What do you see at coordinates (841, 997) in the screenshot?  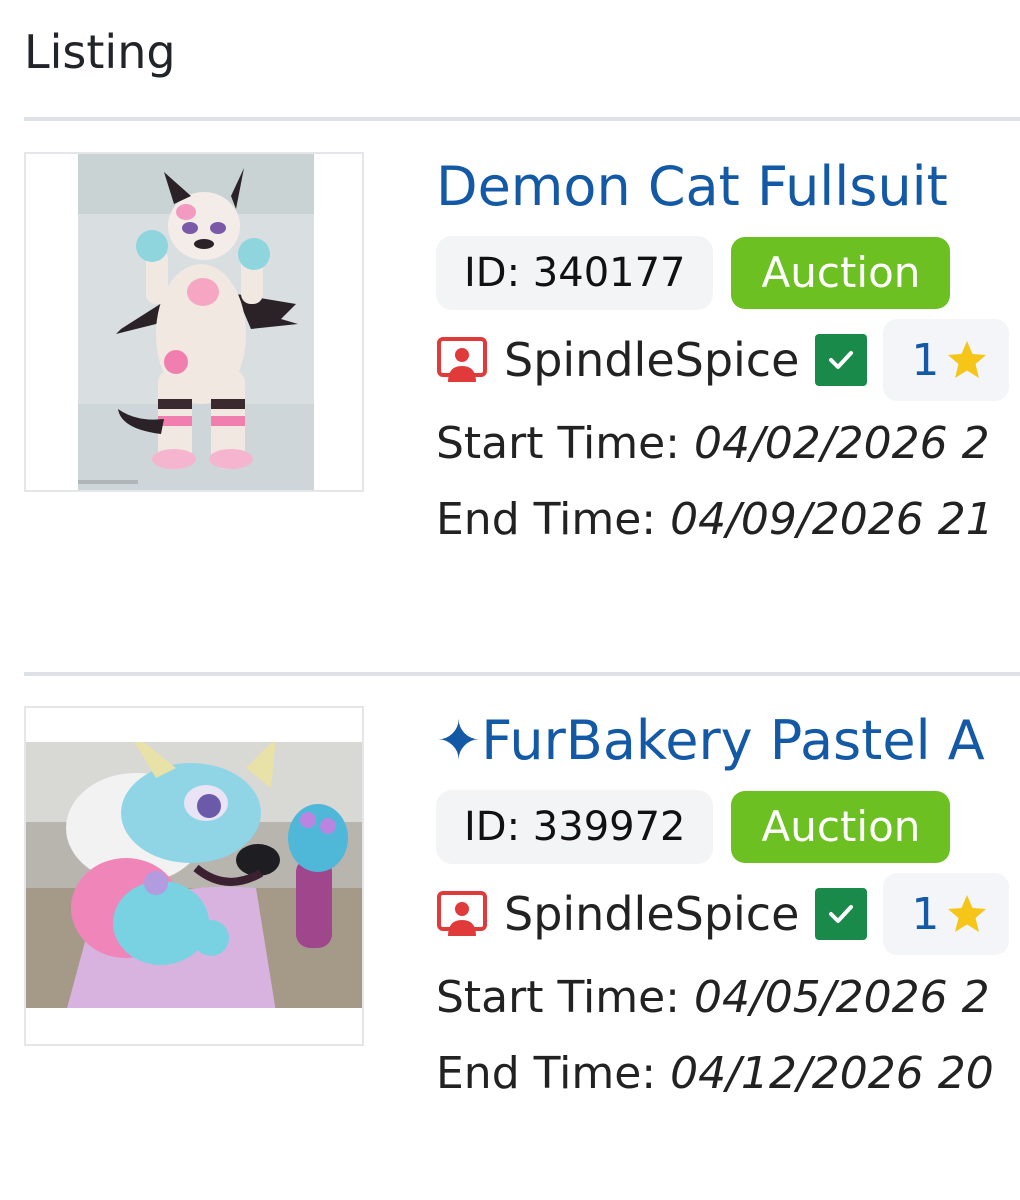 I see `start-time-value: 04/05/2026 2` at bounding box center [841, 997].